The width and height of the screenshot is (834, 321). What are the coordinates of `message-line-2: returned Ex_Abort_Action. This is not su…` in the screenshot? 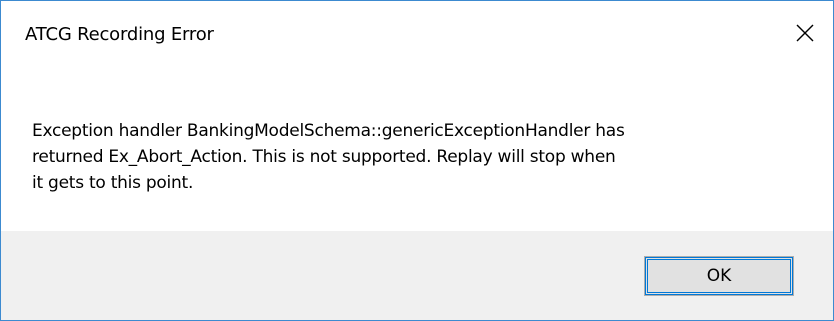 It's located at (324, 157).